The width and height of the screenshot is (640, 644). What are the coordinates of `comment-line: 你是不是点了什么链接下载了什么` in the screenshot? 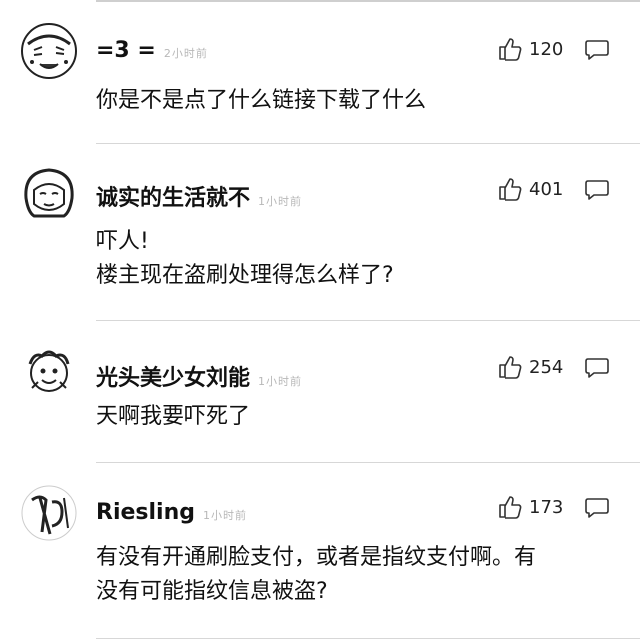 It's located at (261, 100).